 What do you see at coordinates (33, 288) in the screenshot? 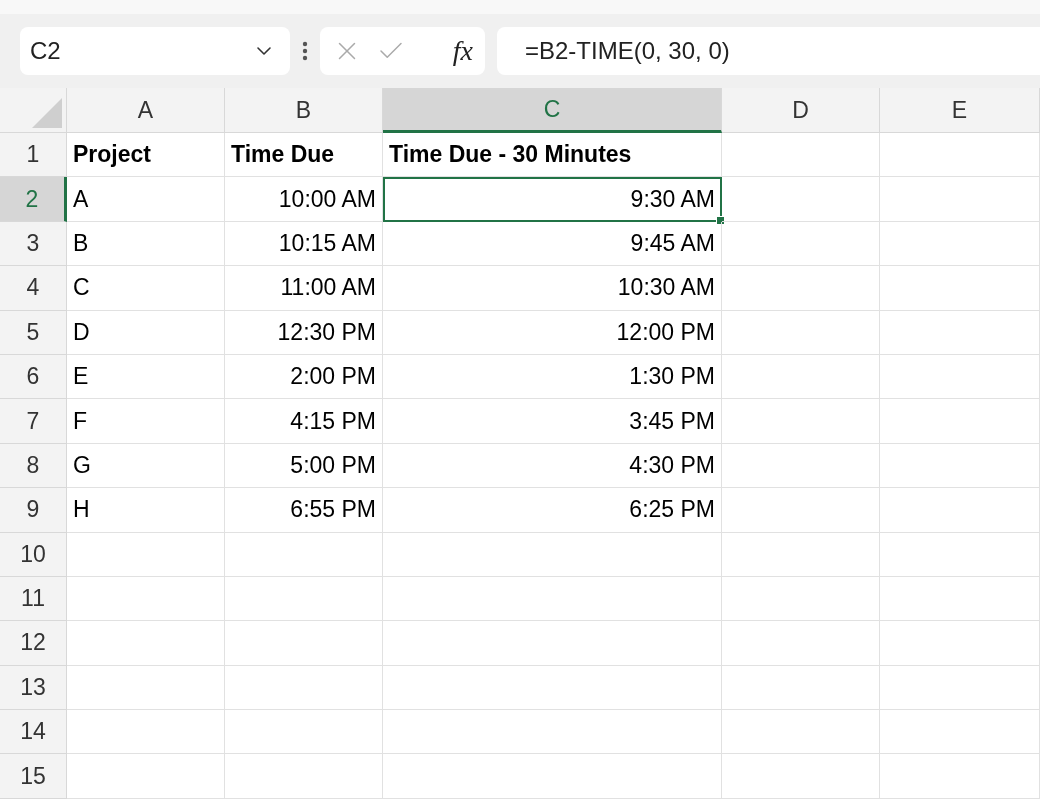
I see `row-header: 4` at bounding box center [33, 288].